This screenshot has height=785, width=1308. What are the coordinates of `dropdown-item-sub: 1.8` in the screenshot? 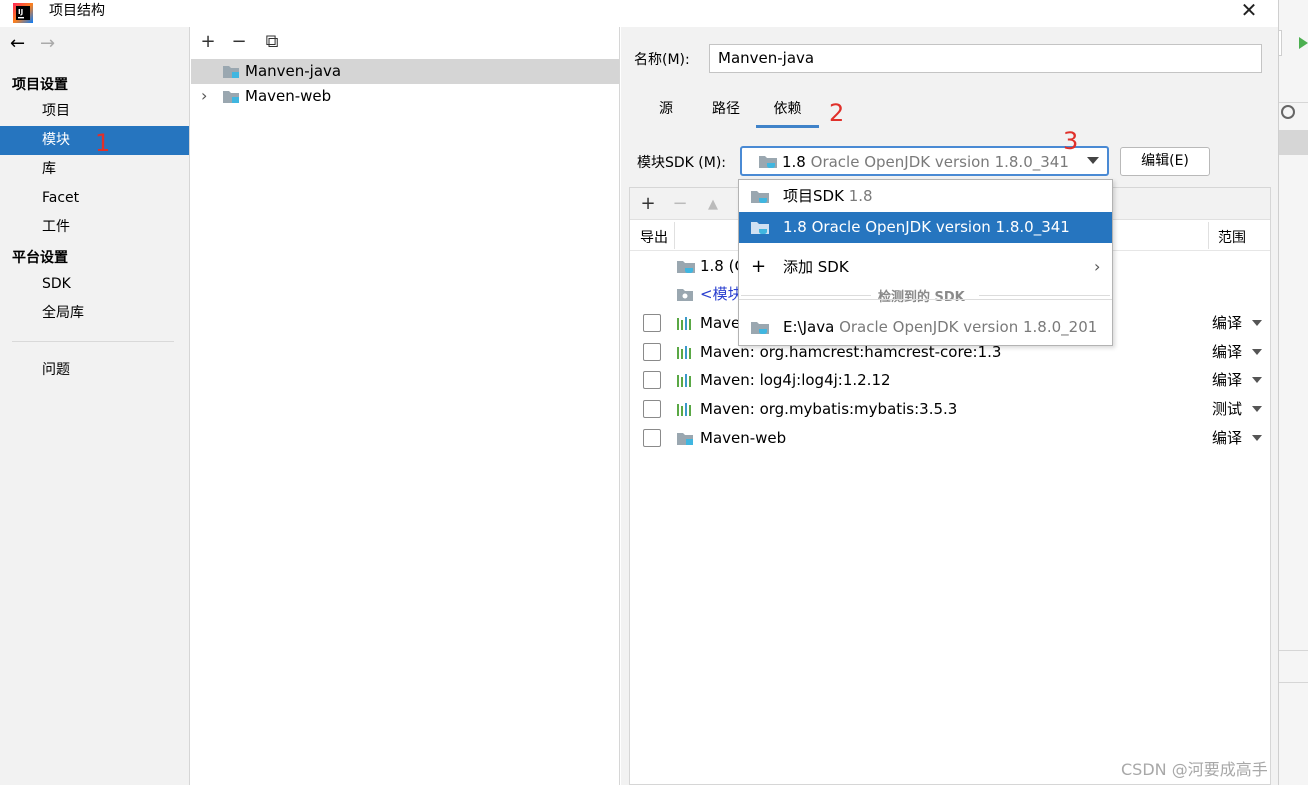 It's located at (860, 196).